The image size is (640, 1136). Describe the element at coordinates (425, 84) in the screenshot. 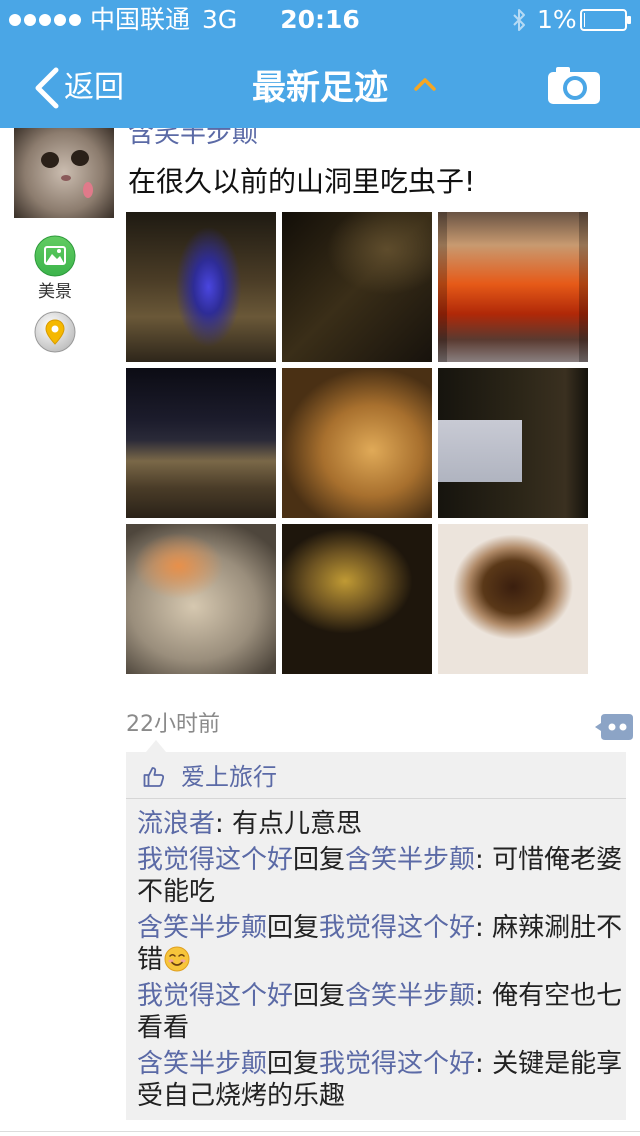

I see `chevron-up-icon` at that location.